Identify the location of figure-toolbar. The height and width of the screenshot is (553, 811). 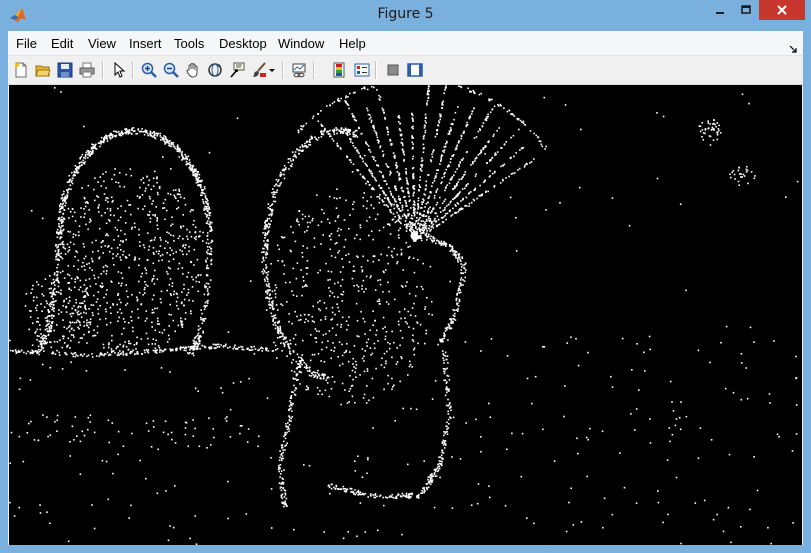
(405, 70).